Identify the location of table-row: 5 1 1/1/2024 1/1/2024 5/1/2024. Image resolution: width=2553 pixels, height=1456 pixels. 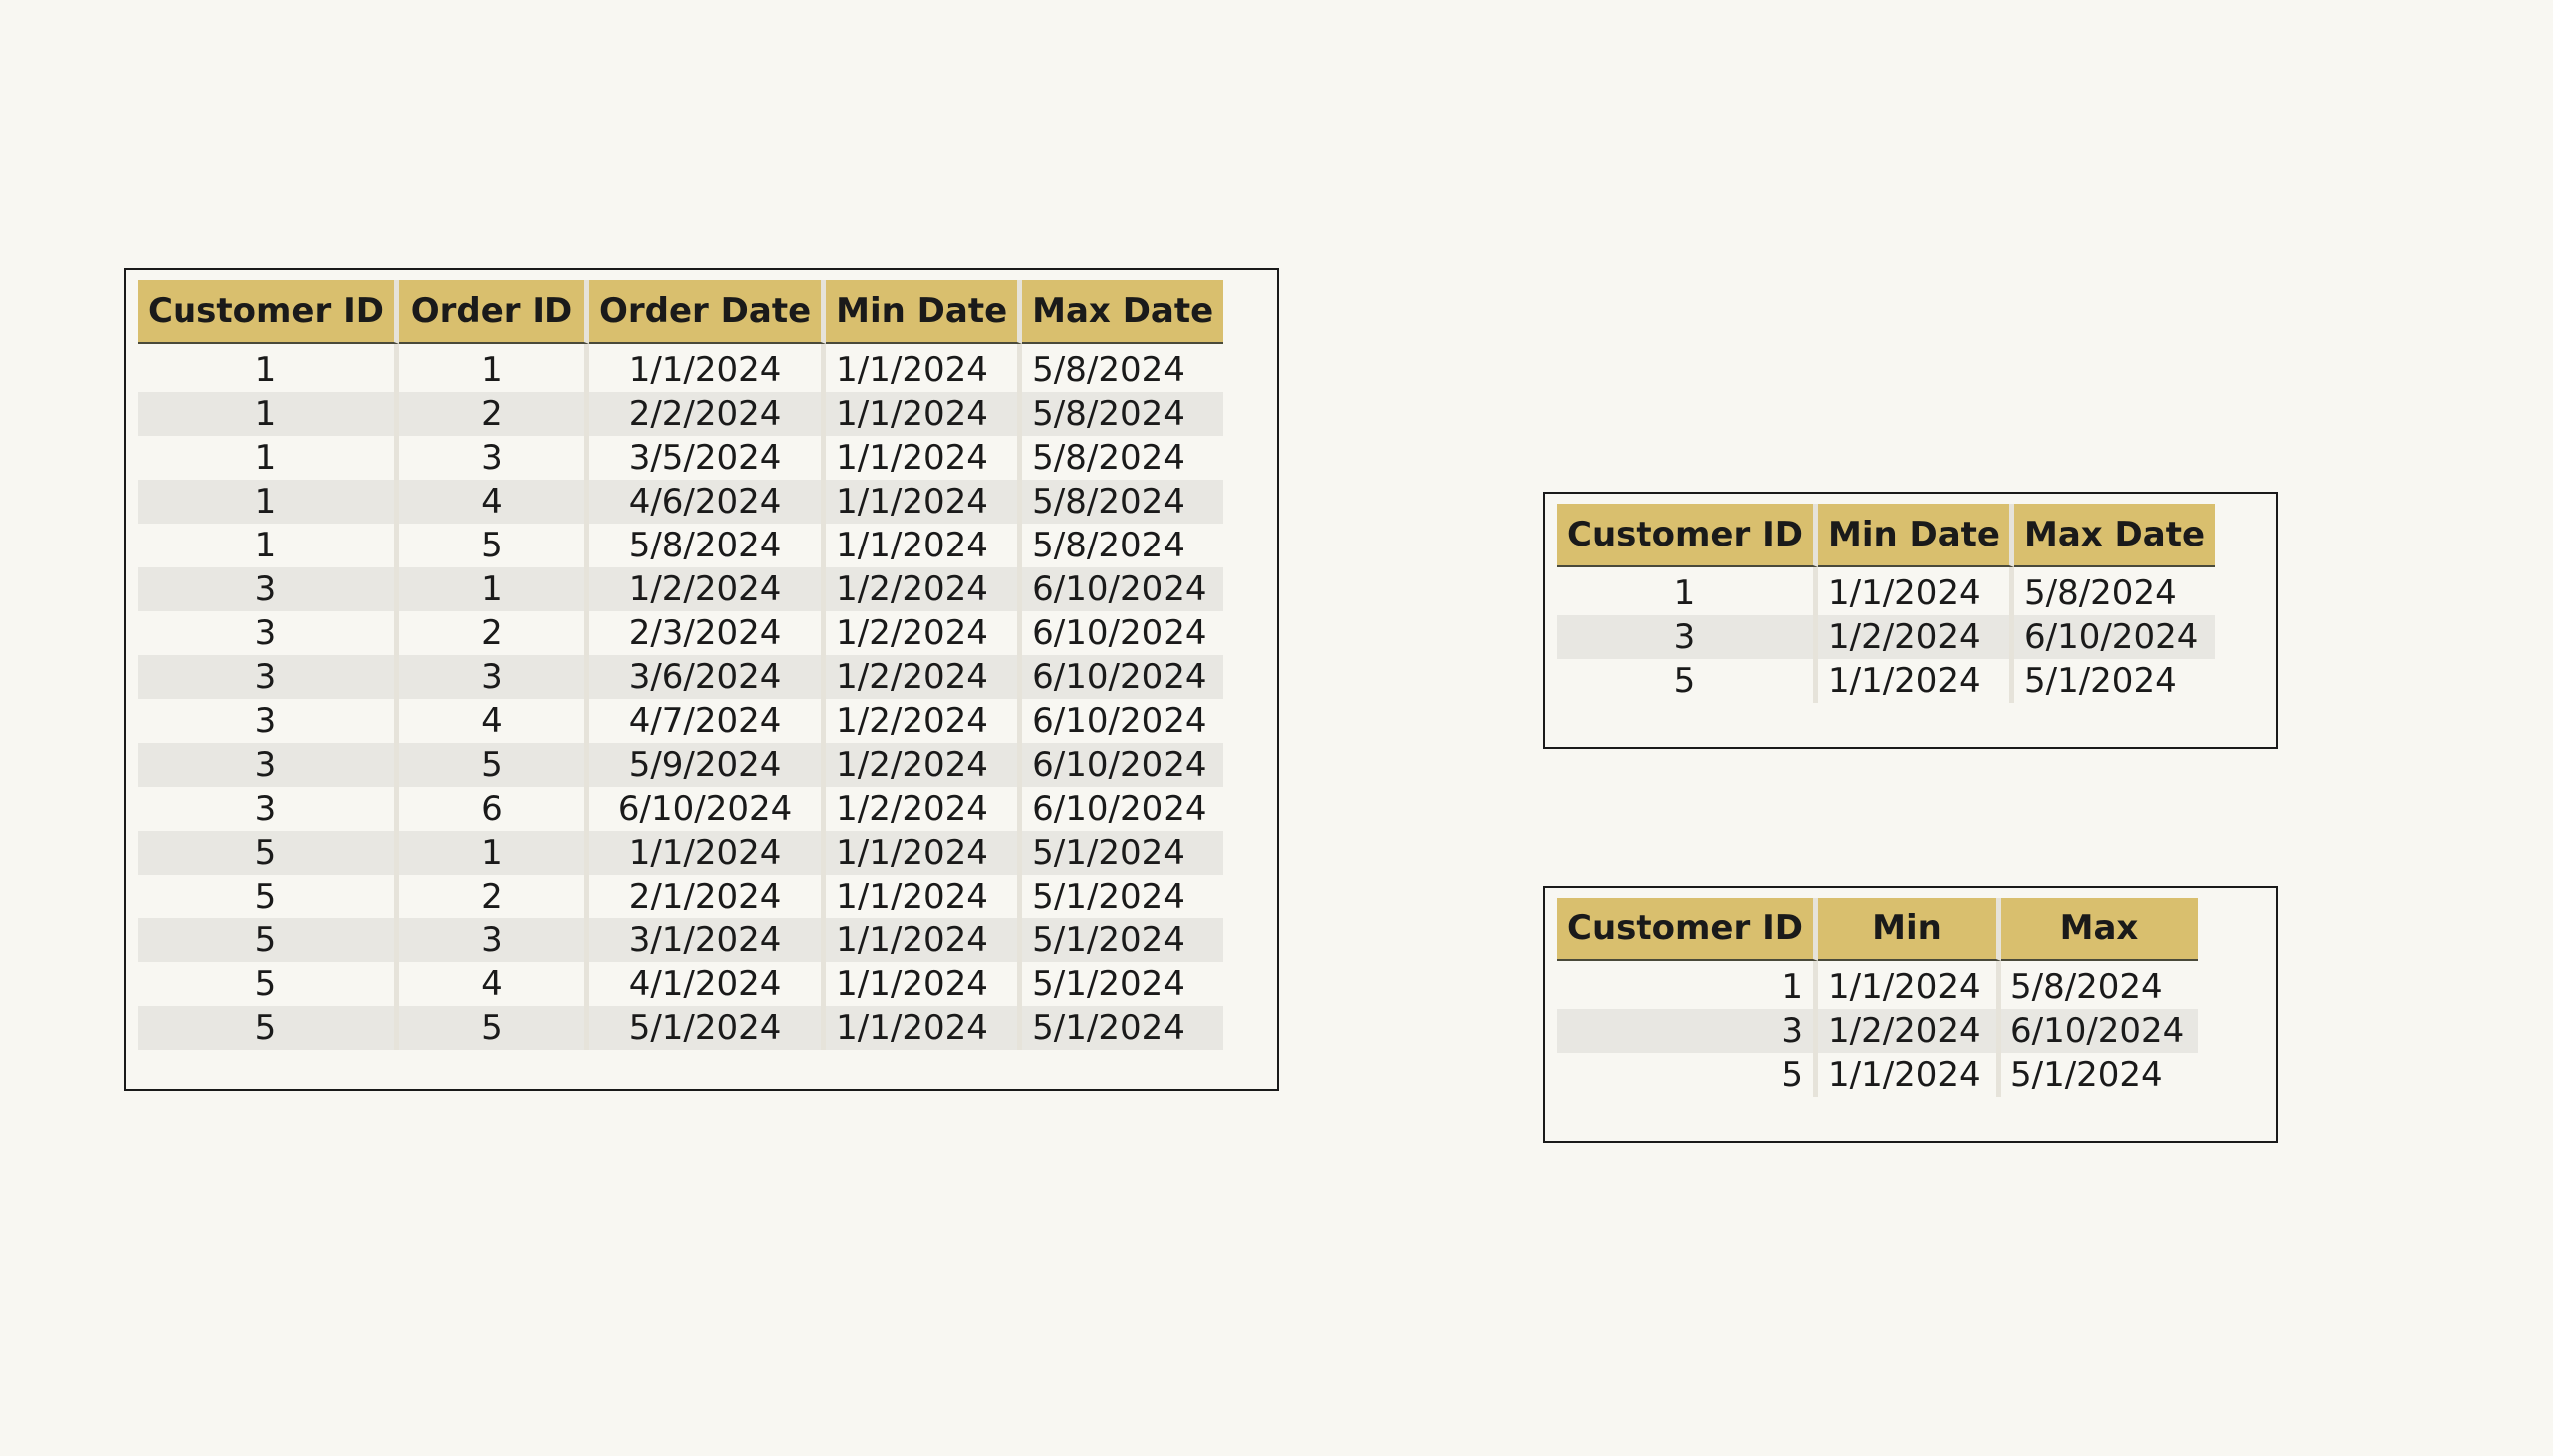
(681, 853).